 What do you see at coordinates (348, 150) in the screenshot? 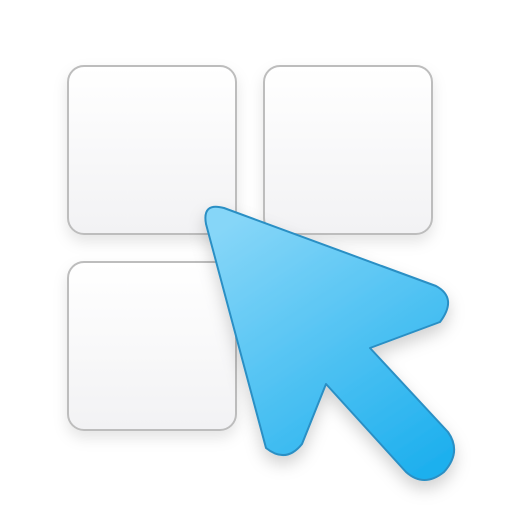
I see `tile-top-right` at bounding box center [348, 150].